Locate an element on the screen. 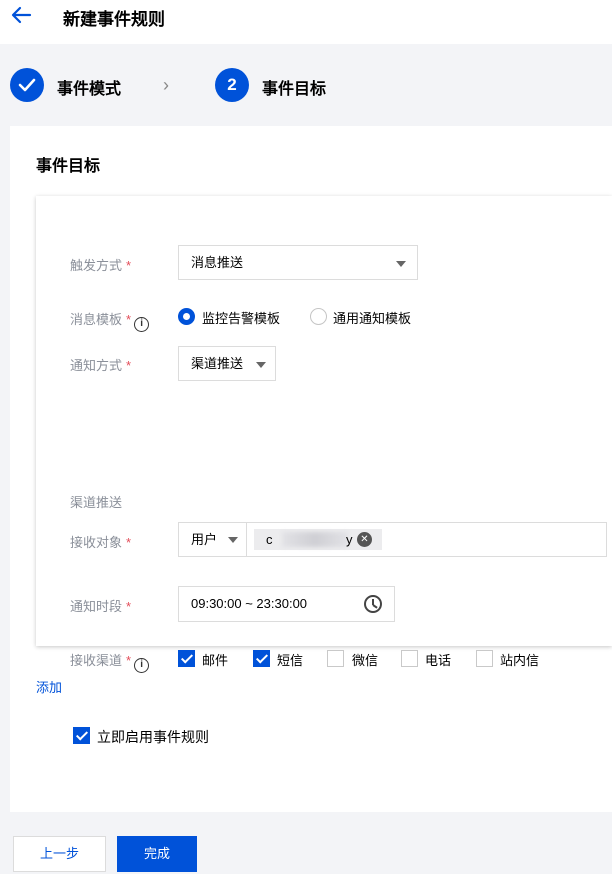 The height and width of the screenshot is (874, 612). receiver-type-value: 用户 is located at coordinates (204, 539).